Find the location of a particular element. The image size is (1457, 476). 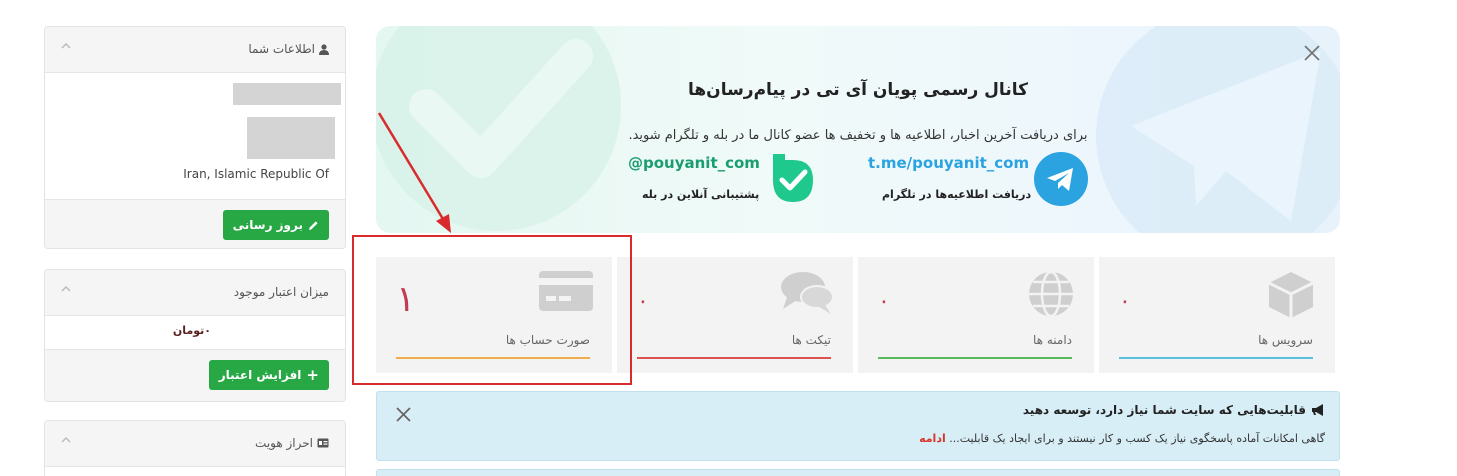

pencil-icon is located at coordinates (313, 225).